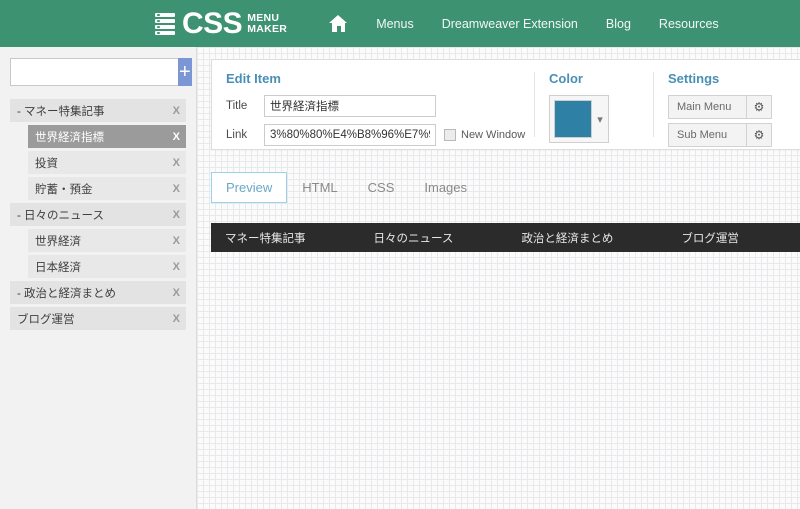  What do you see at coordinates (237, 106) in the screenshot?
I see `title-label: Title` at bounding box center [237, 106].